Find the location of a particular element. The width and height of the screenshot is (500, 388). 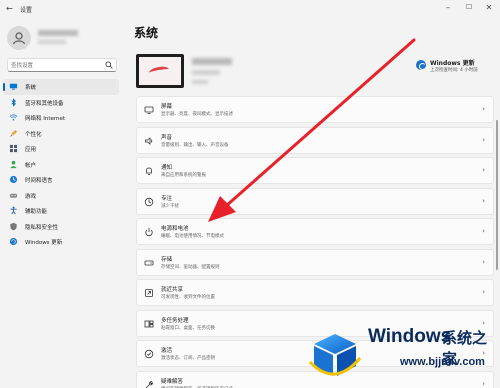

watermark-brand: Windows is located at coordinates (410, 336).